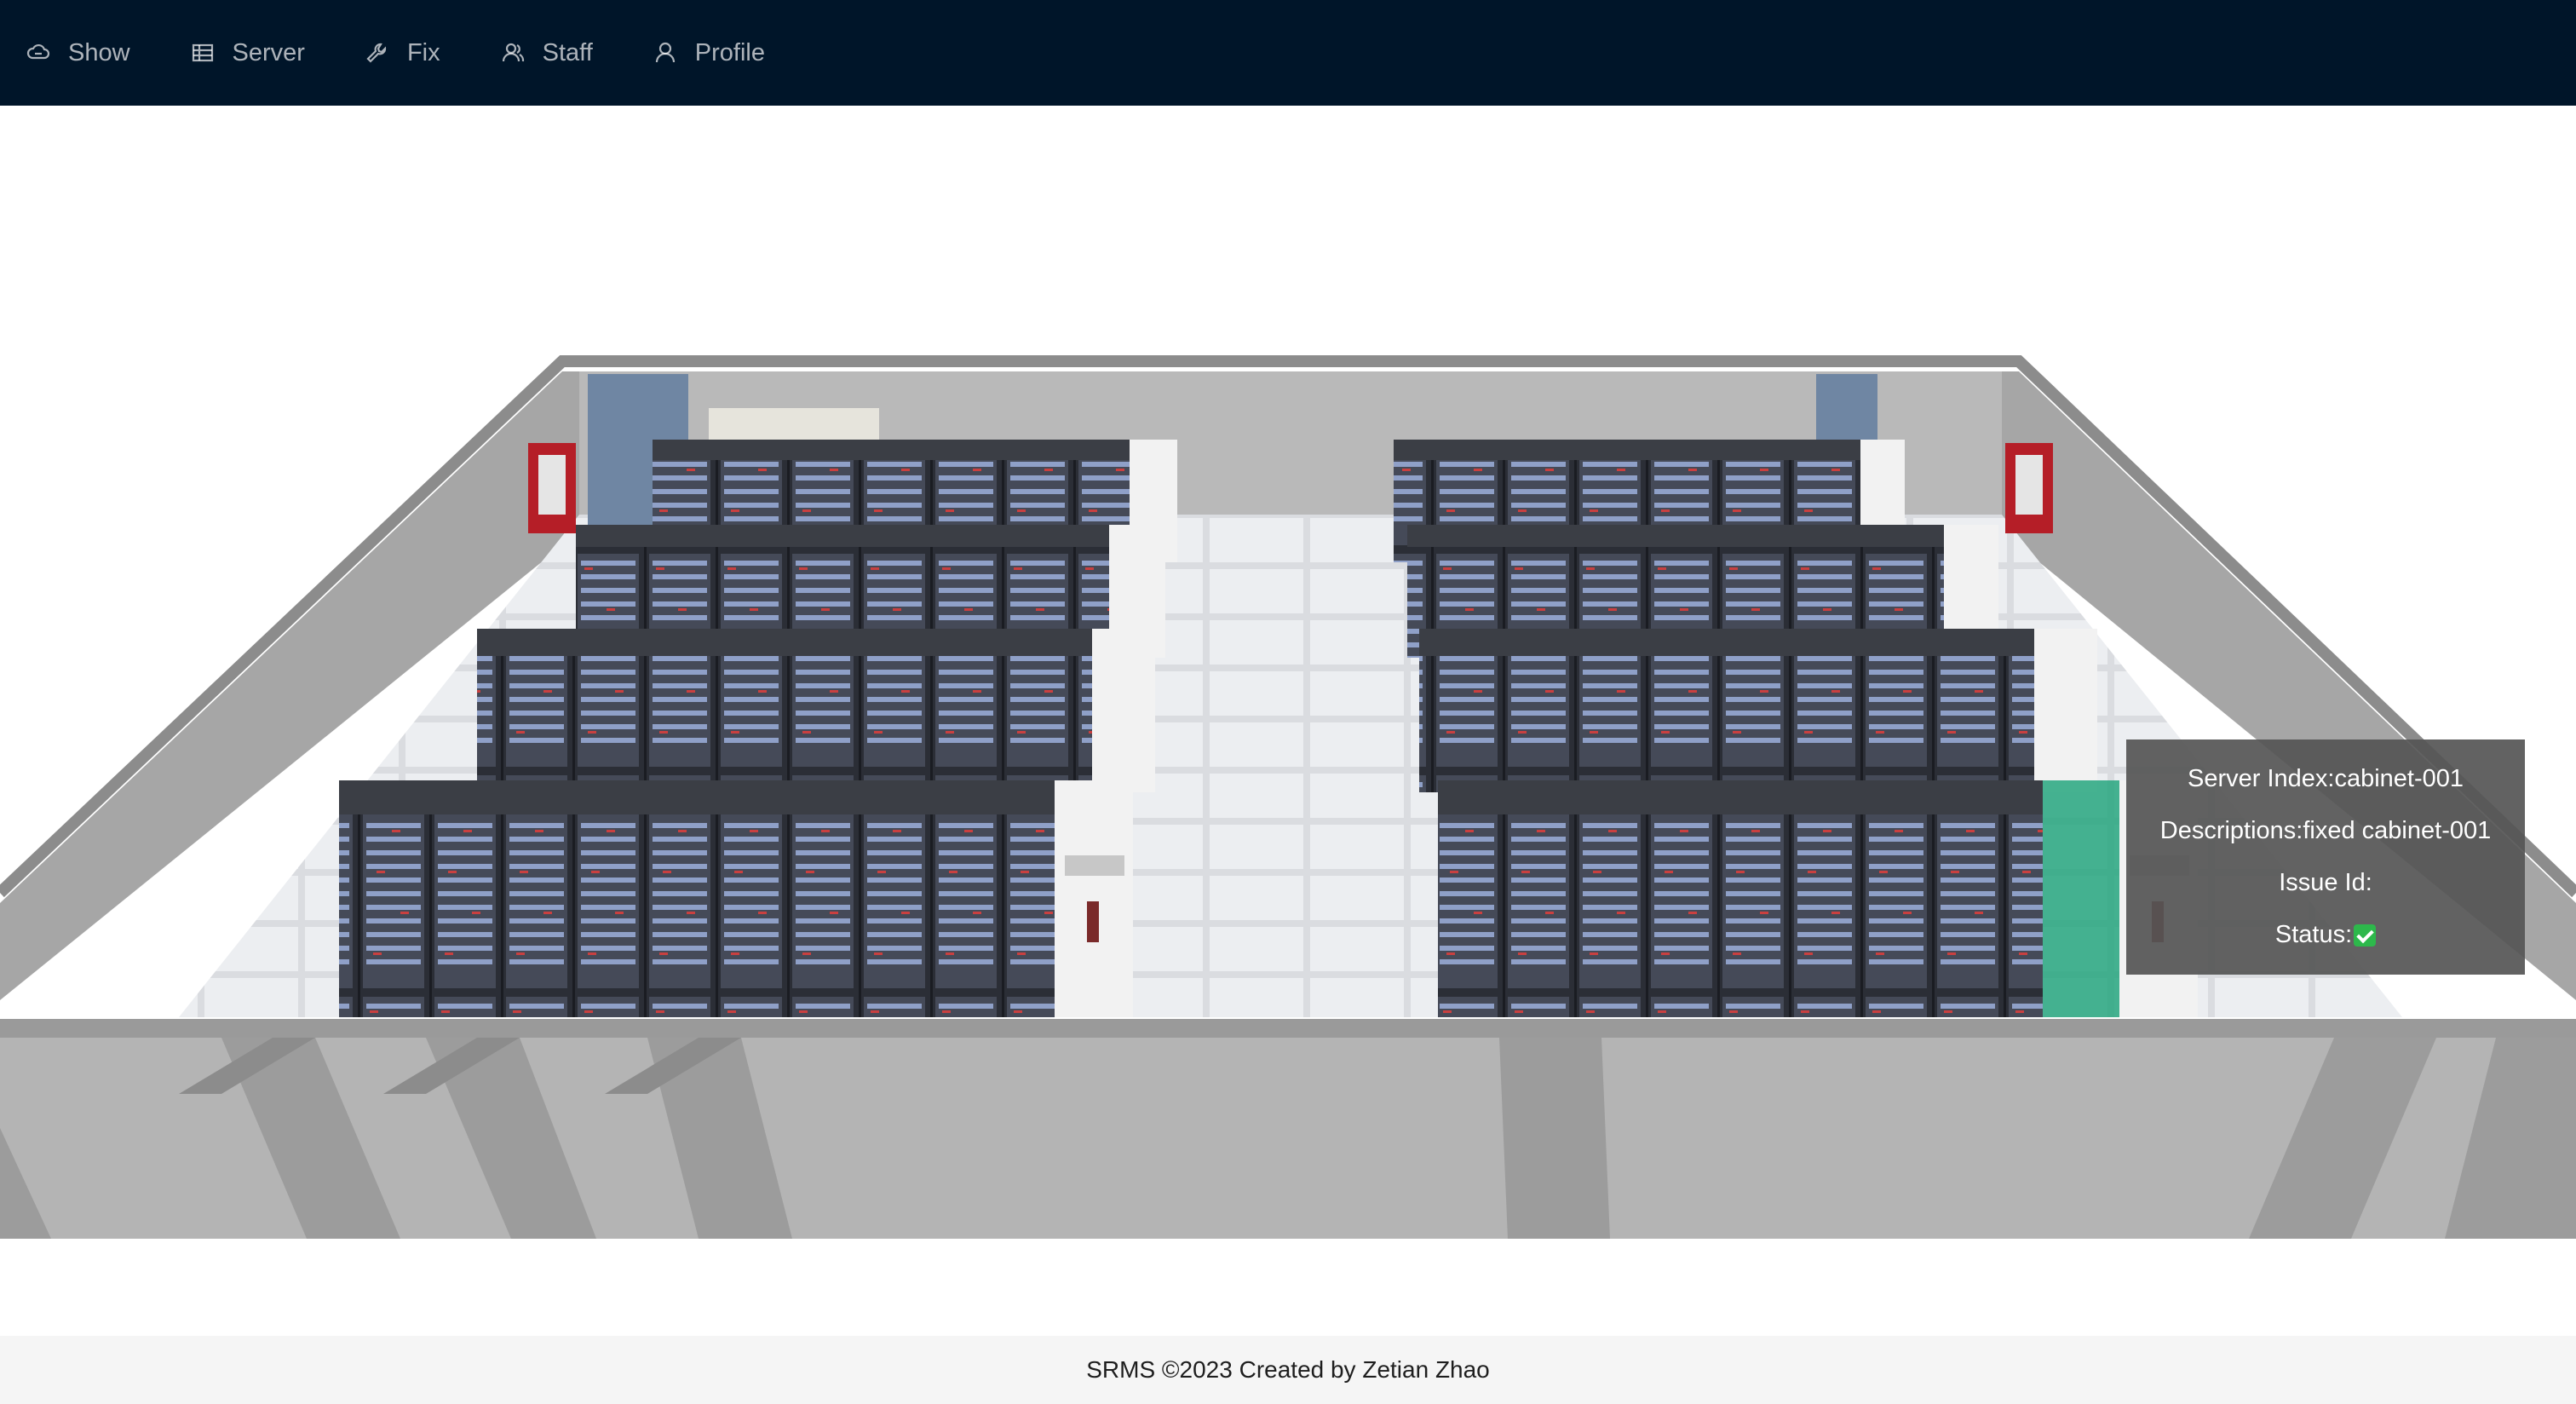 The height and width of the screenshot is (1404, 2576). Describe the element at coordinates (2314, 934) in the screenshot. I see `status-label: Status:` at that location.